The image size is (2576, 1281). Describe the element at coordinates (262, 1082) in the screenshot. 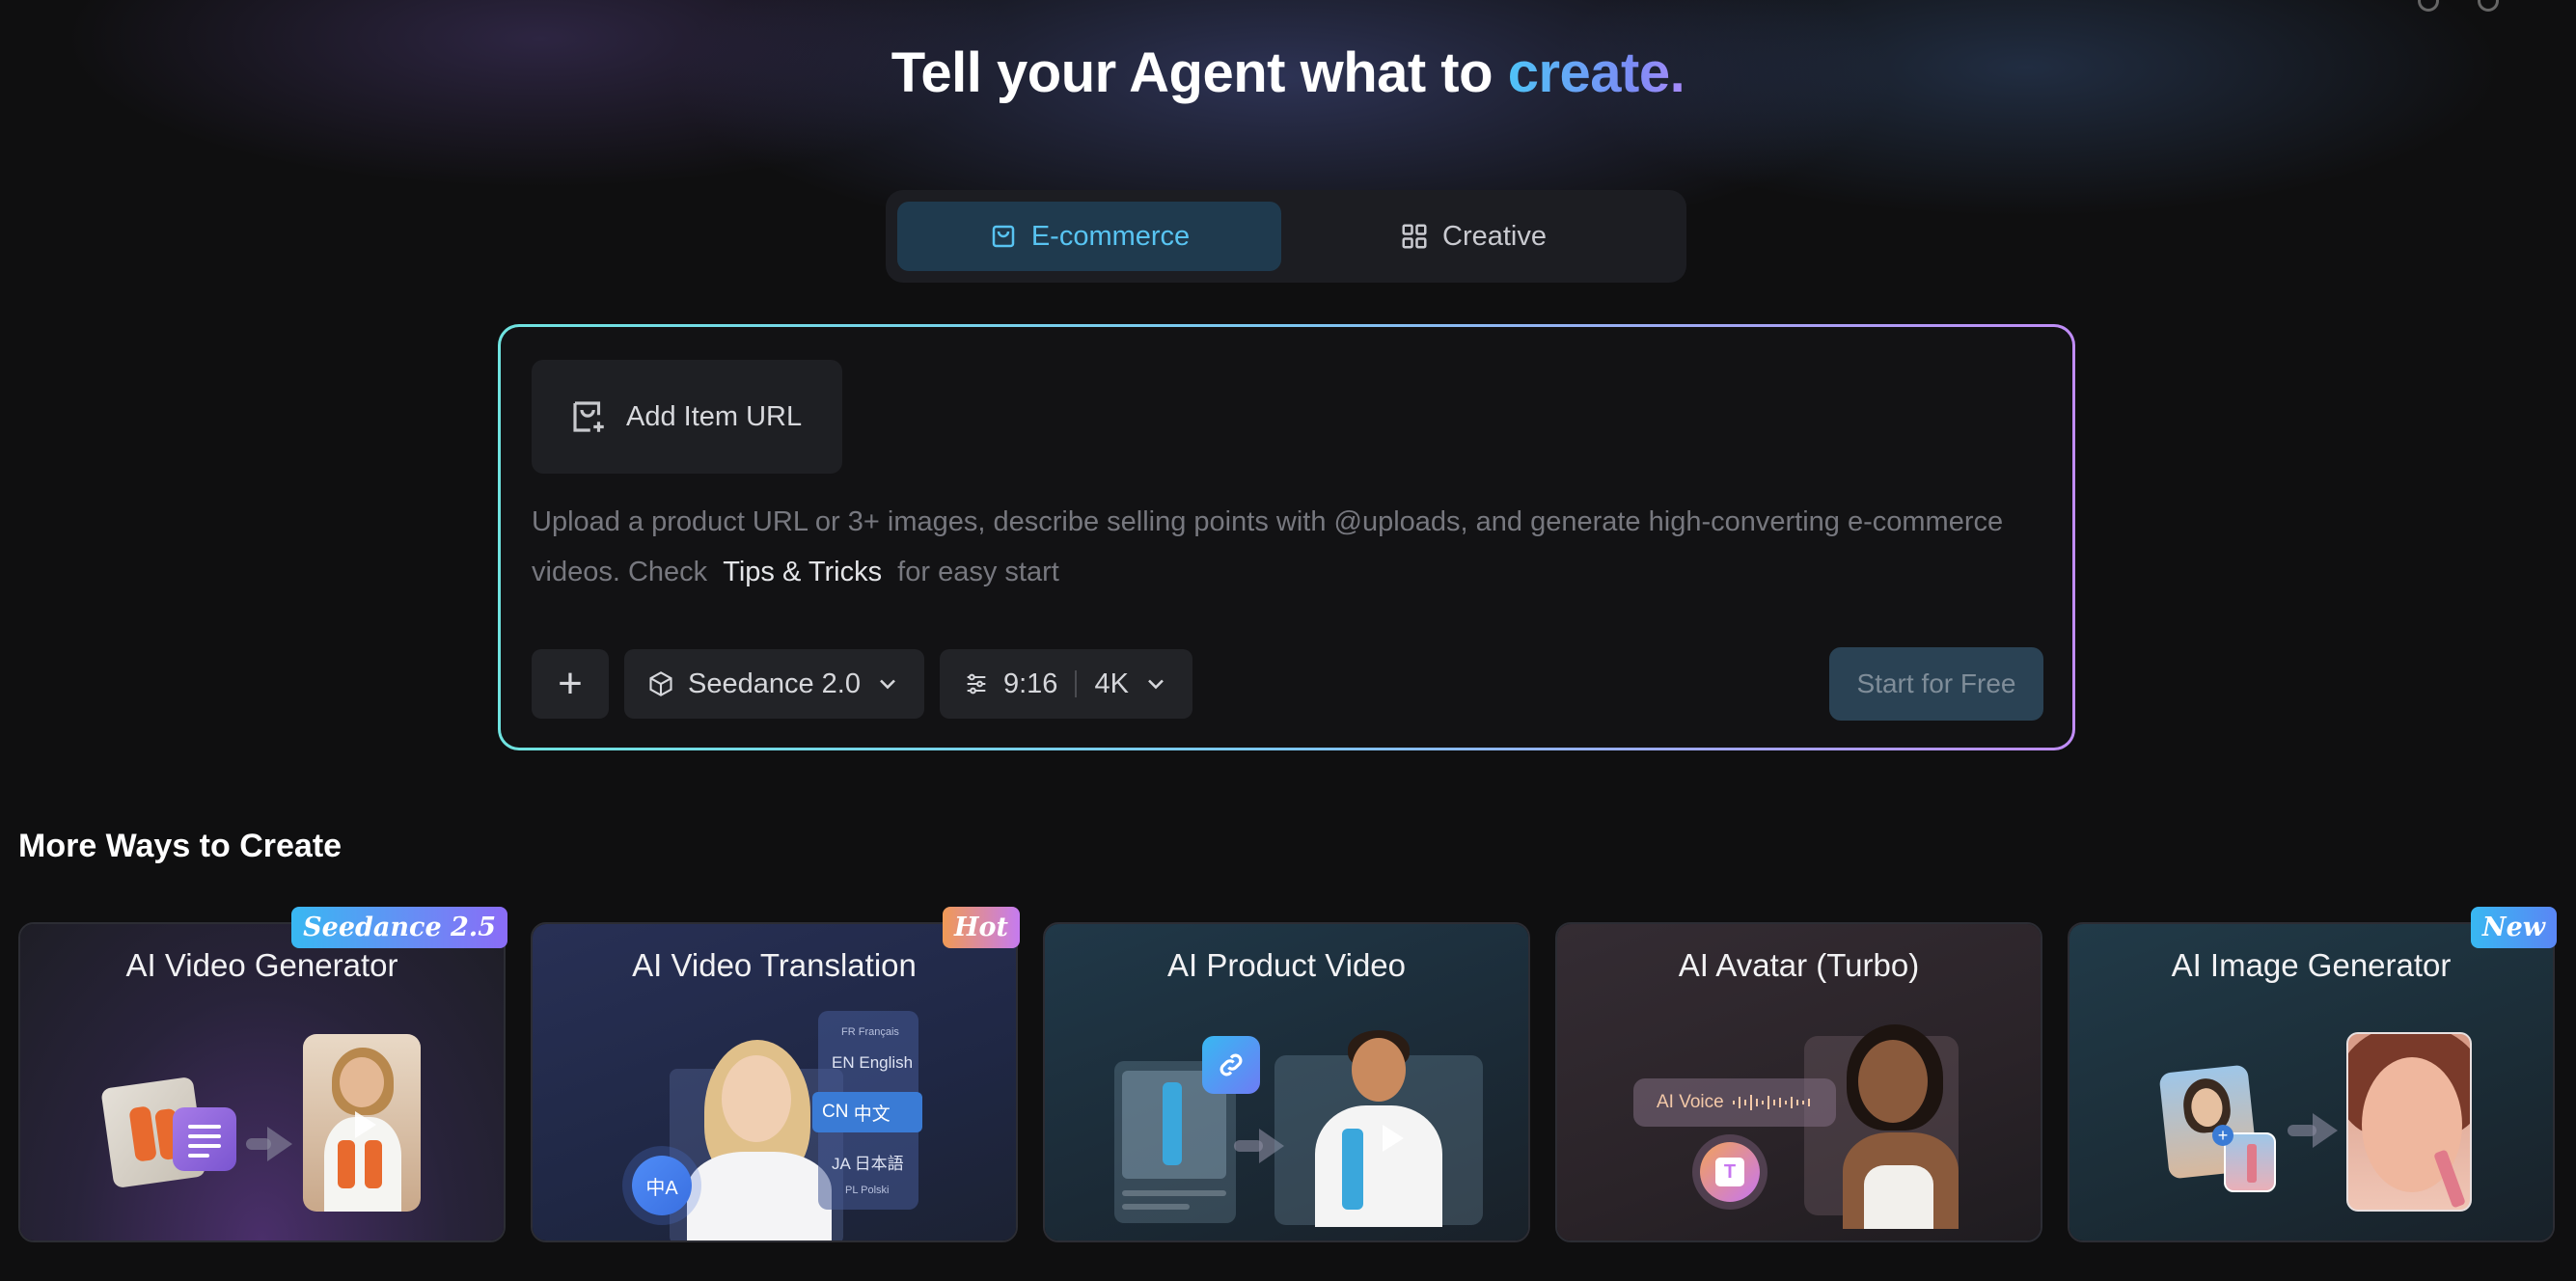

I see `card-background: AI Video Generator` at that location.